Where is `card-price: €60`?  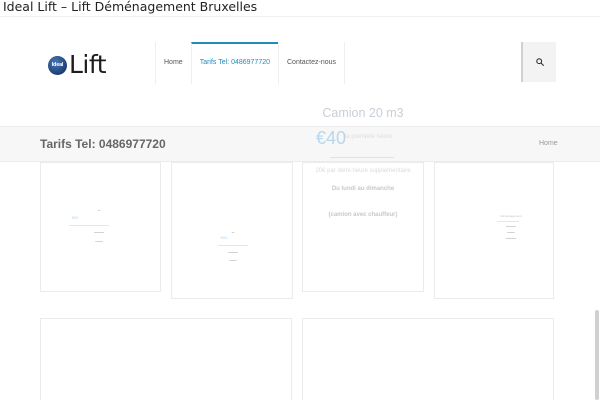 card-price: €60 is located at coordinates (224, 237).